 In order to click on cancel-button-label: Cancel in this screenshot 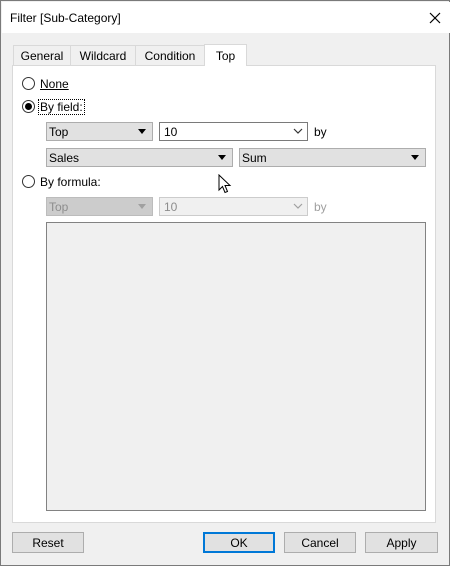, I will do `click(320, 542)`.